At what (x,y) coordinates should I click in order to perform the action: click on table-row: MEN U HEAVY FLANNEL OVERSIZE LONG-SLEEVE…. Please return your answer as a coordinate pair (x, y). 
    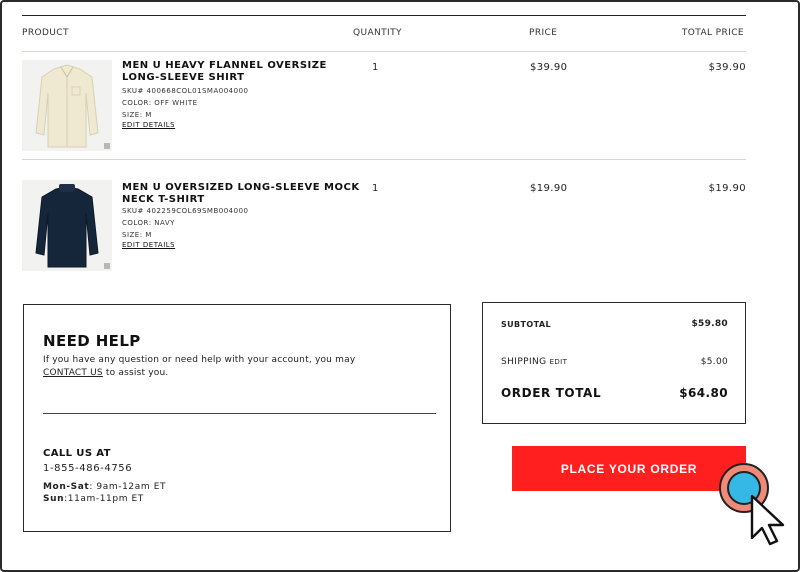
    Looking at the image, I should click on (384, 106).